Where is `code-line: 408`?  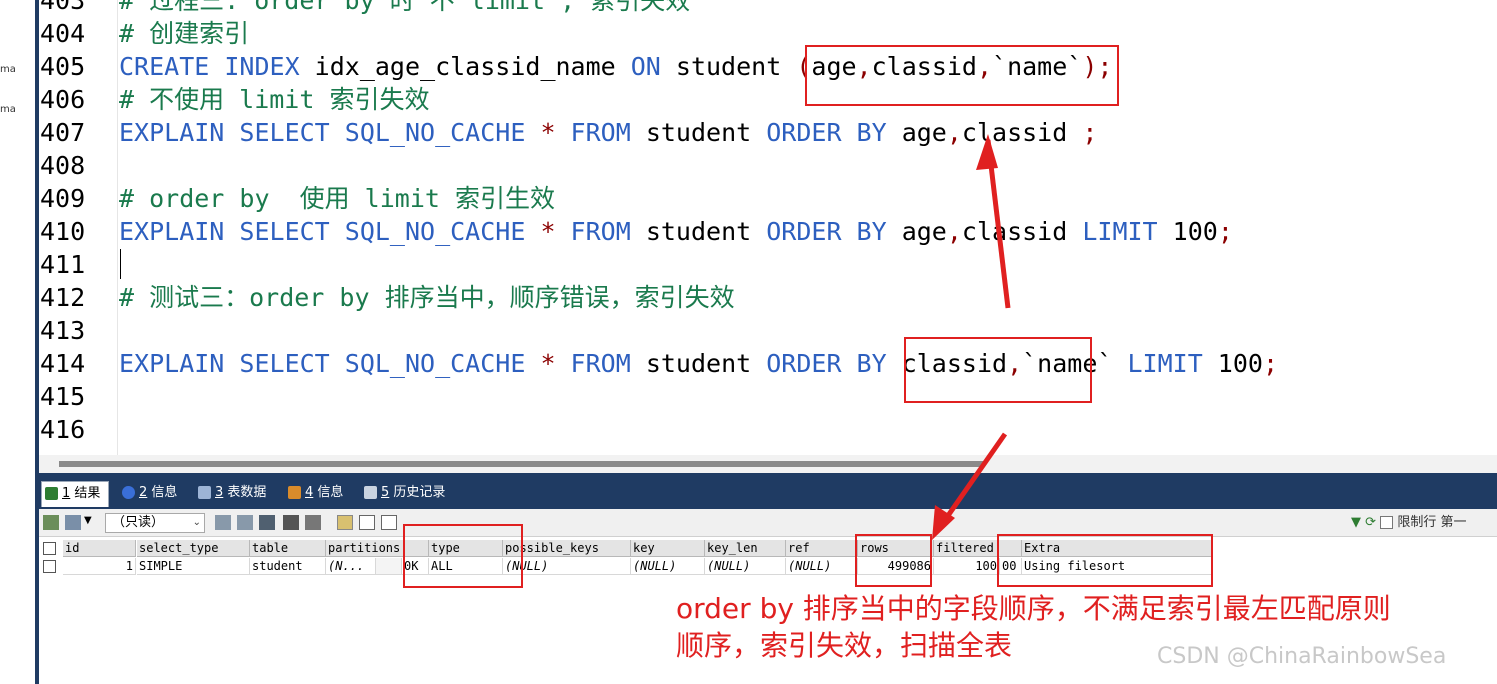
code-line: 408 is located at coordinates (768, 165).